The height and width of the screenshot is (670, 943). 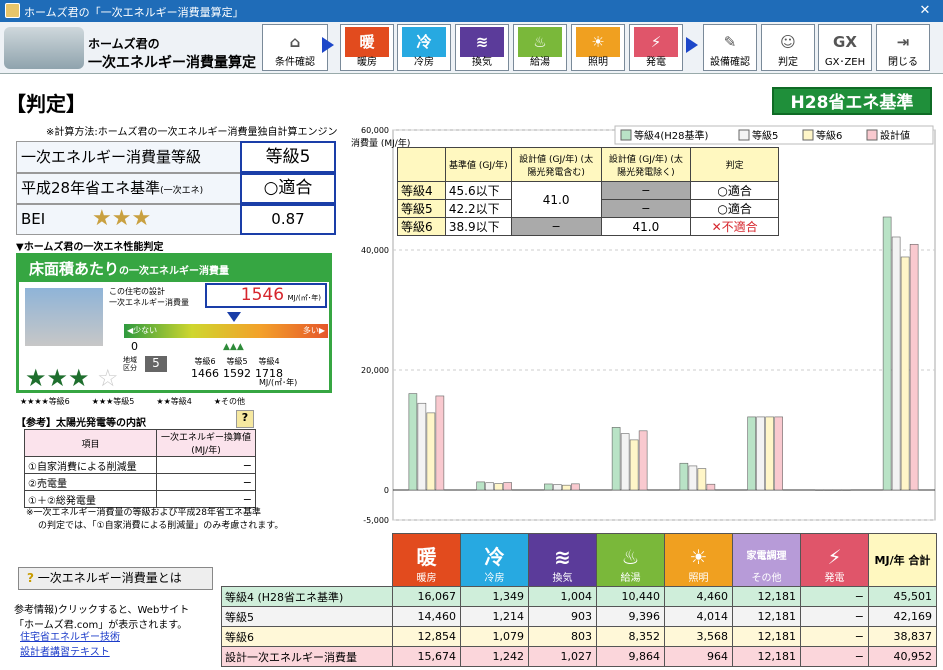 I want to click on category-header-6: ⚡ 発電, so click(x=834, y=560).